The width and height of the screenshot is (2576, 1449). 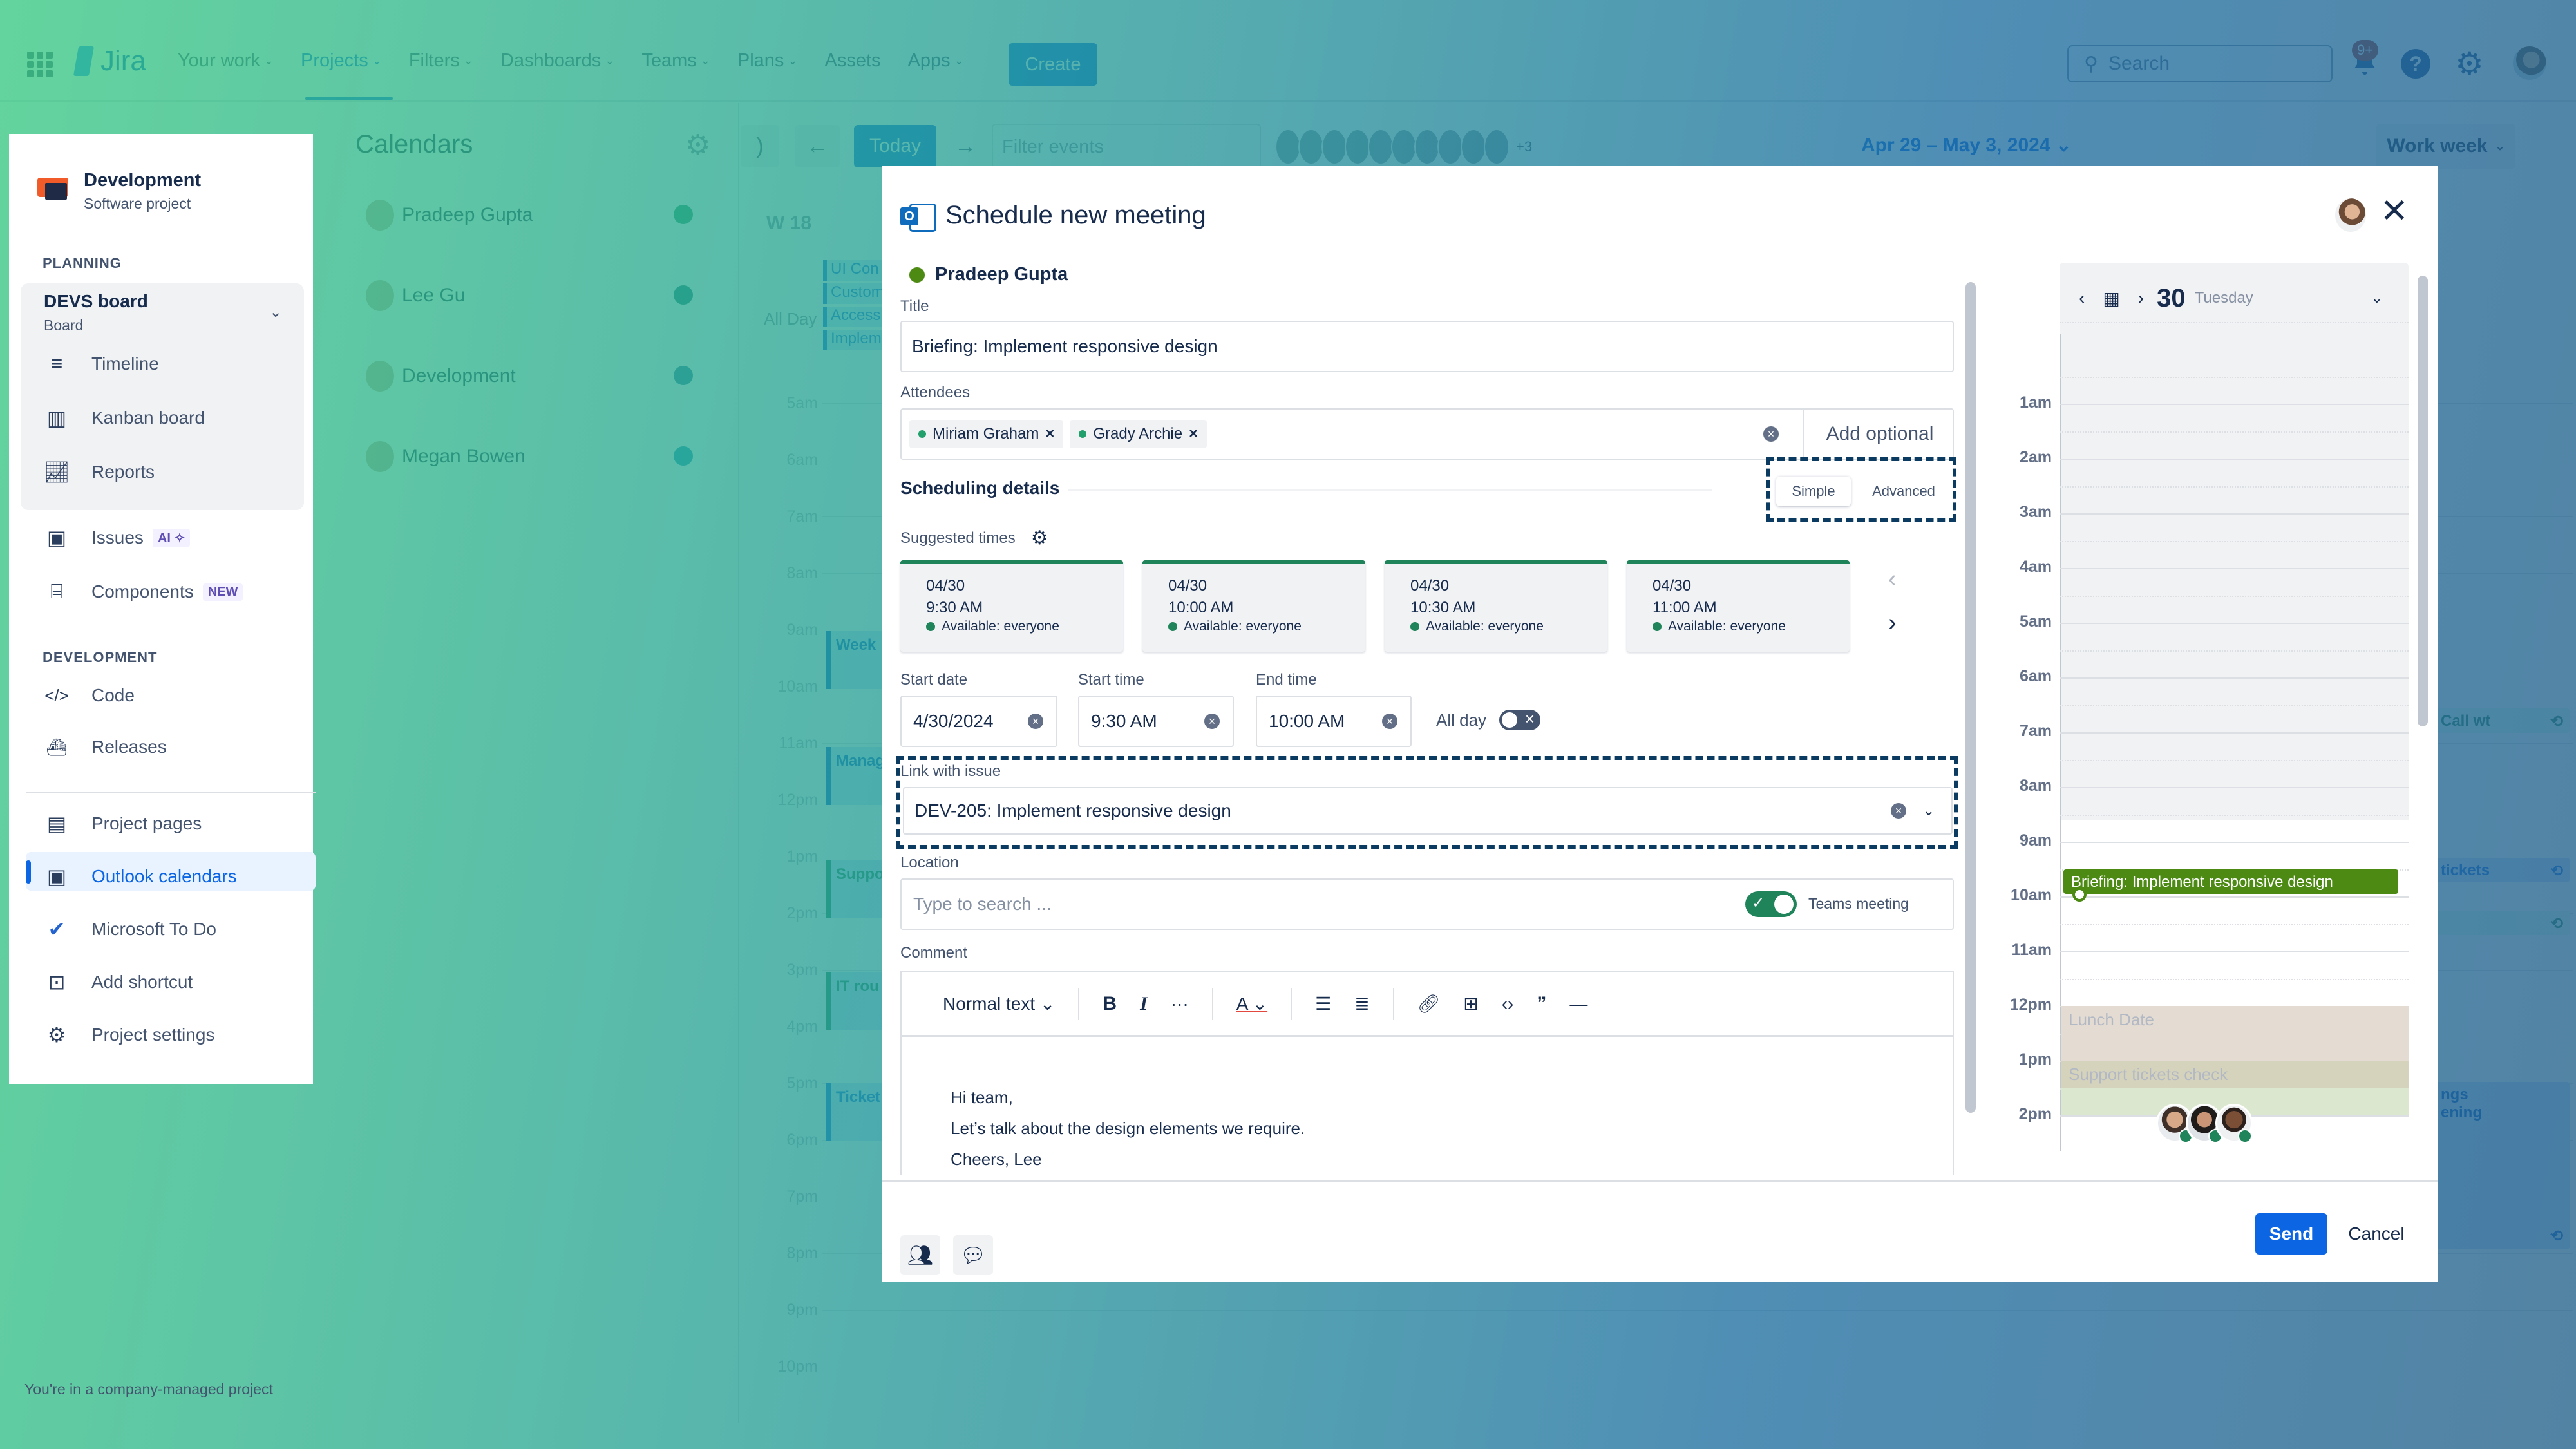 I want to click on nav-item-assets: Assets, so click(x=853, y=60).